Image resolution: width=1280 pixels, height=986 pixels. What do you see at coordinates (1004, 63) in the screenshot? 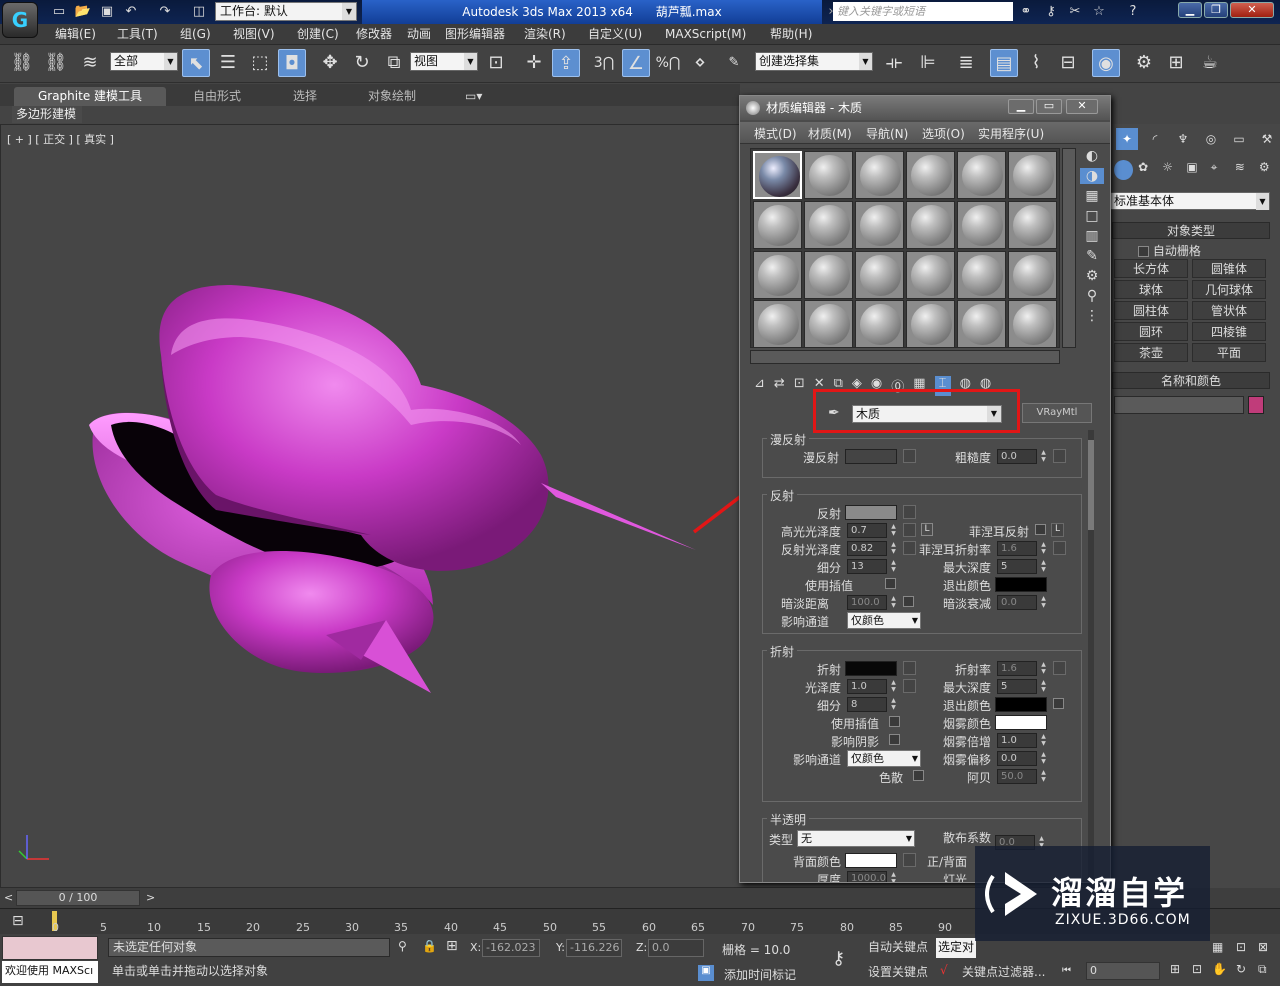
I see `graphite-toggle-icon: ▤` at bounding box center [1004, 63].